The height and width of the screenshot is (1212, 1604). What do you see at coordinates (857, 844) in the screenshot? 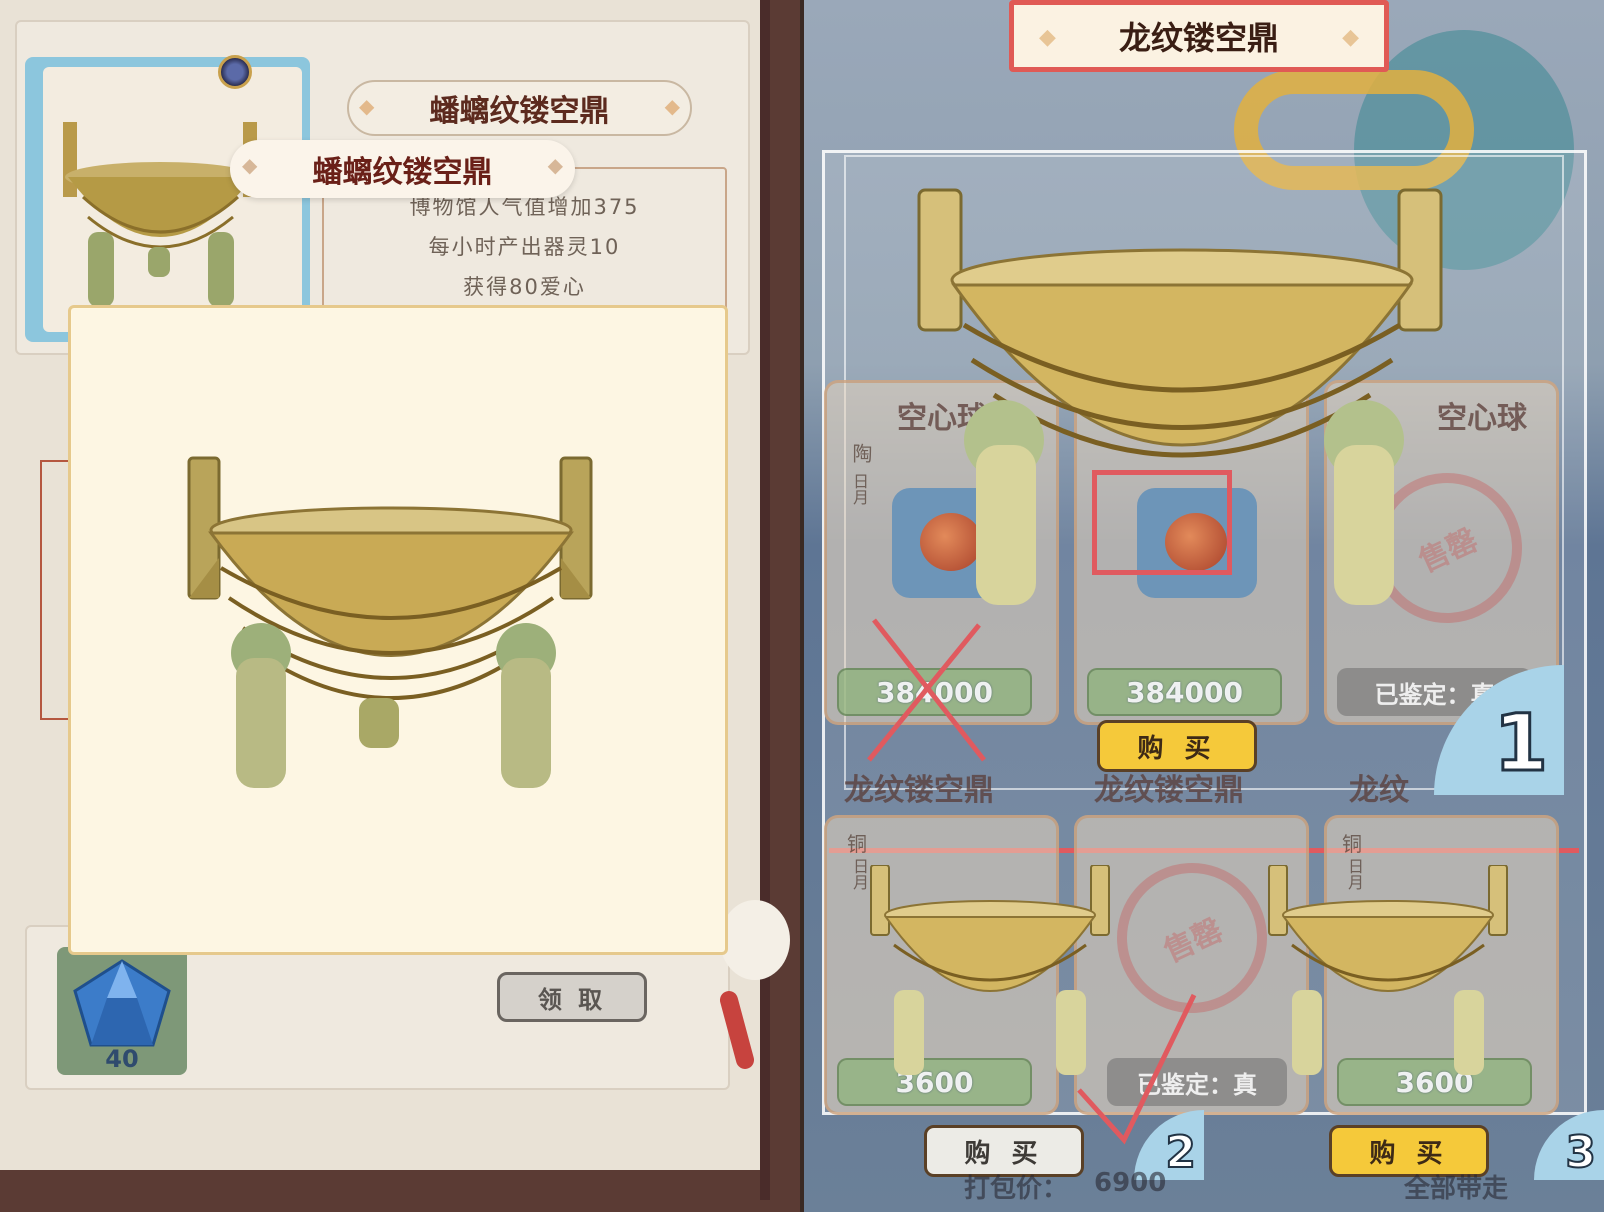
I see `bottom-card-1-marker: 铜` at bounding box center [857, 844].